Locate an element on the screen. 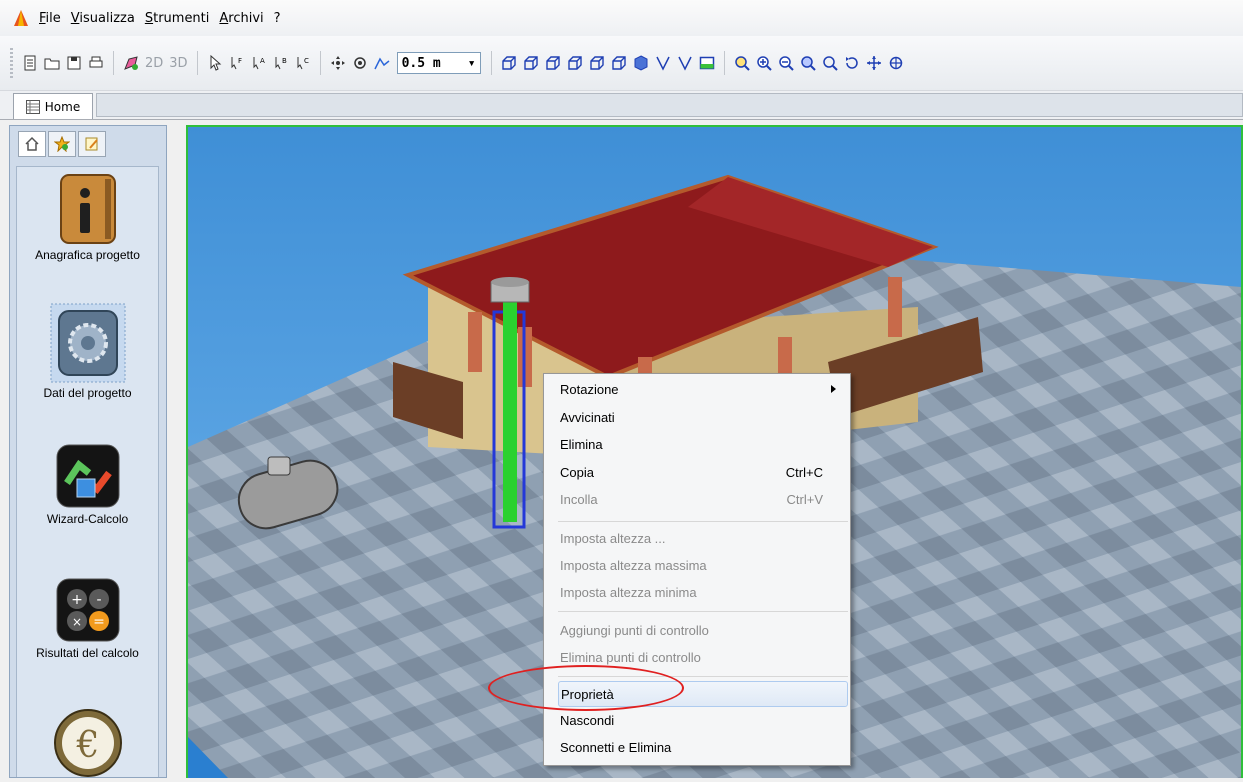  pointer-icon is located at coordinates (215, 63).